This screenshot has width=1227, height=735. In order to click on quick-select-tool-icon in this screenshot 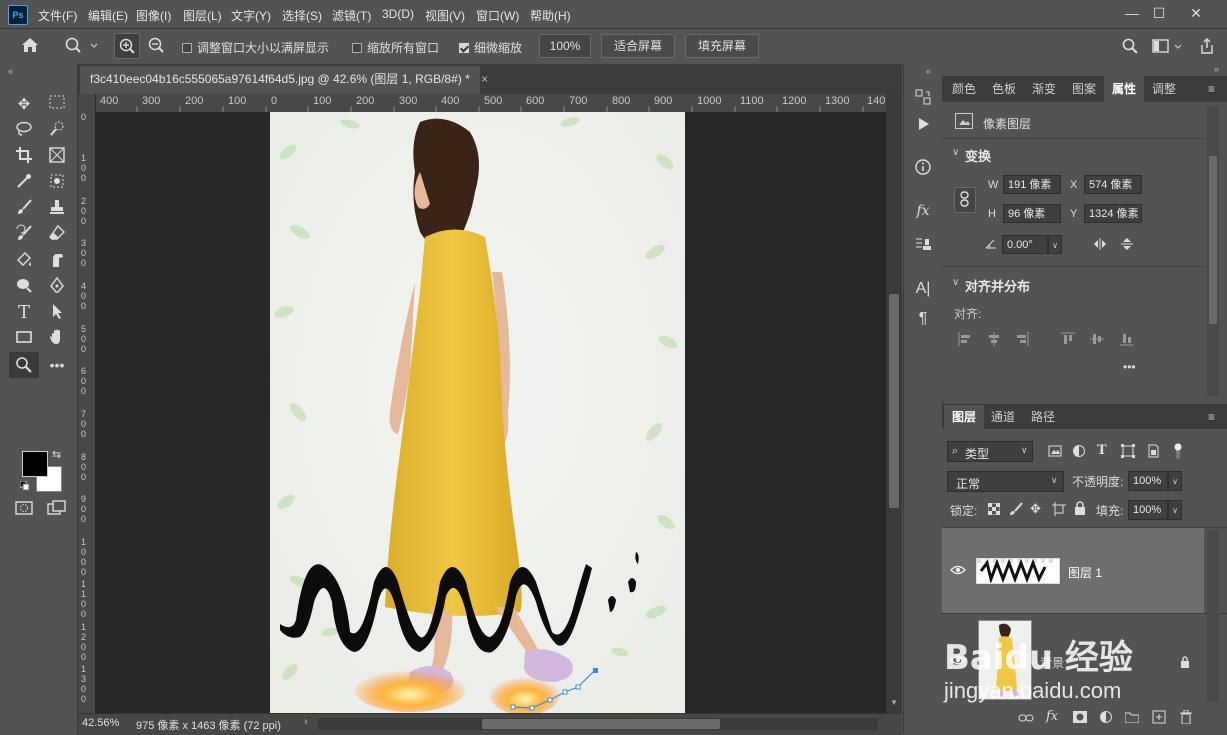, I will do `click(57, 131)`.